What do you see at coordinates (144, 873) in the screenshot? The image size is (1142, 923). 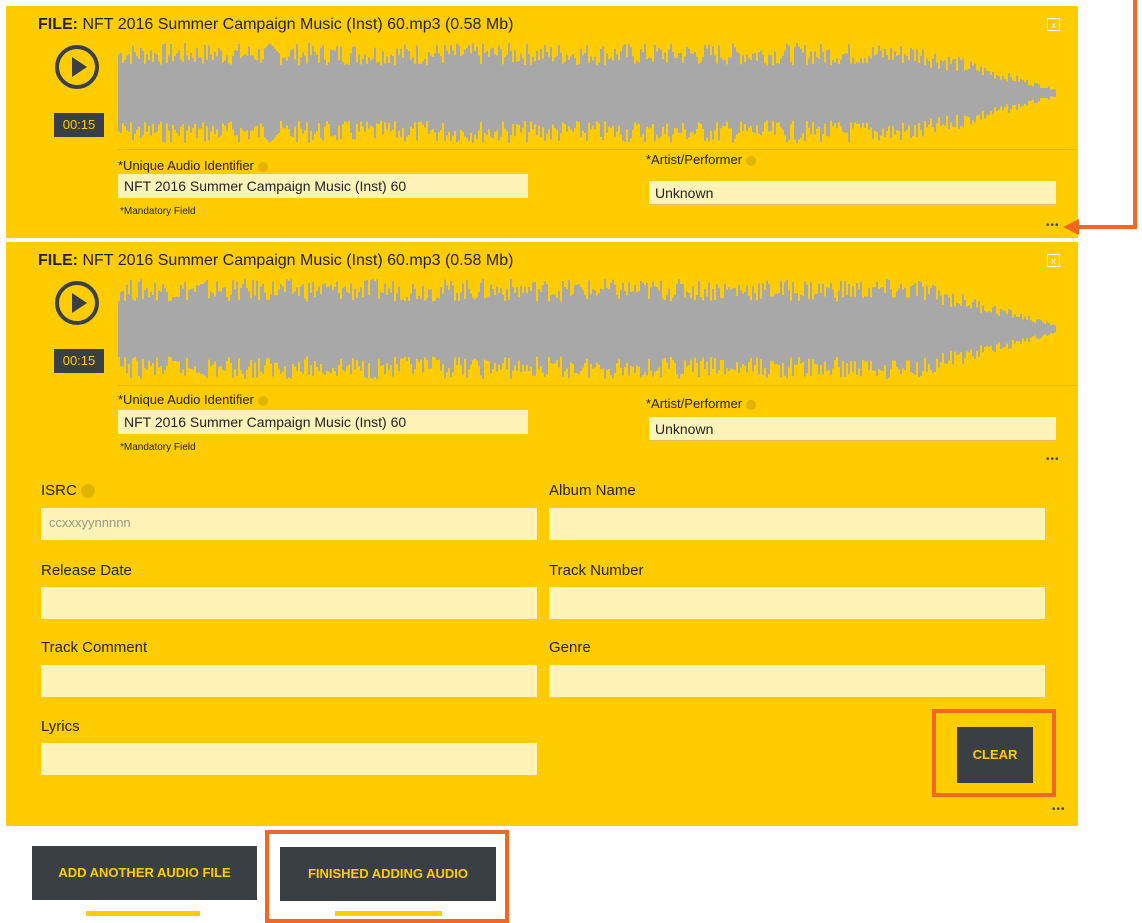 I see `add-another-audio-button: ADD ANOTHER AUDIO FILE` at bounding box center [144, 873].